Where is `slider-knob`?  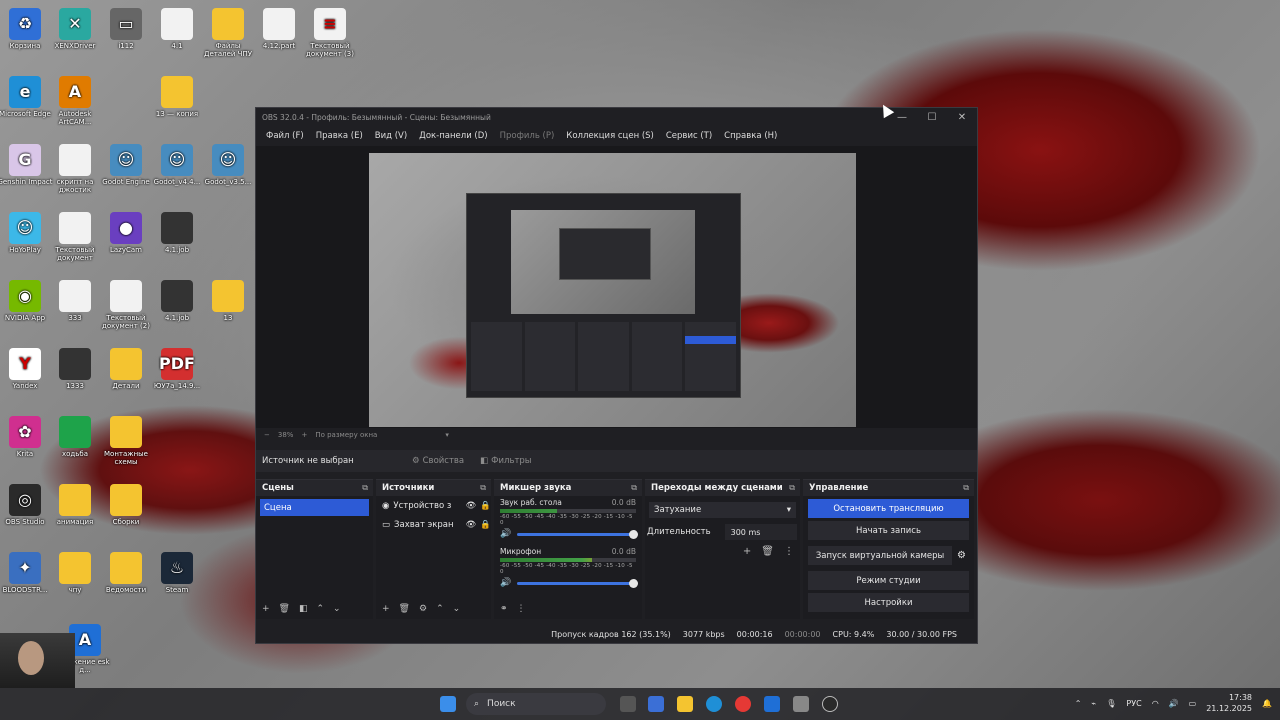
slider-knob is located at coordinates (633, 583).